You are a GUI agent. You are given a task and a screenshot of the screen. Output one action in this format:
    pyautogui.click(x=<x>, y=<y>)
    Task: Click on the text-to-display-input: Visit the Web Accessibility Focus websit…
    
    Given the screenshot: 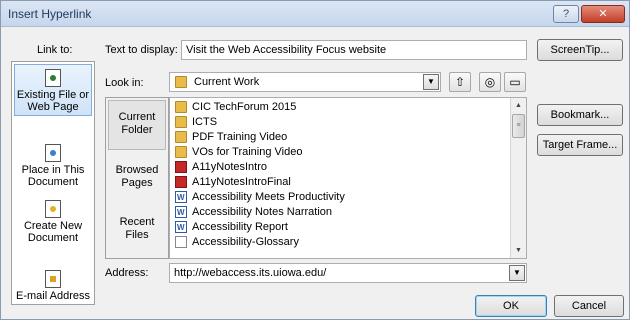 What is the action you would take?
    pyautogui.click(x=354, y=50)
    